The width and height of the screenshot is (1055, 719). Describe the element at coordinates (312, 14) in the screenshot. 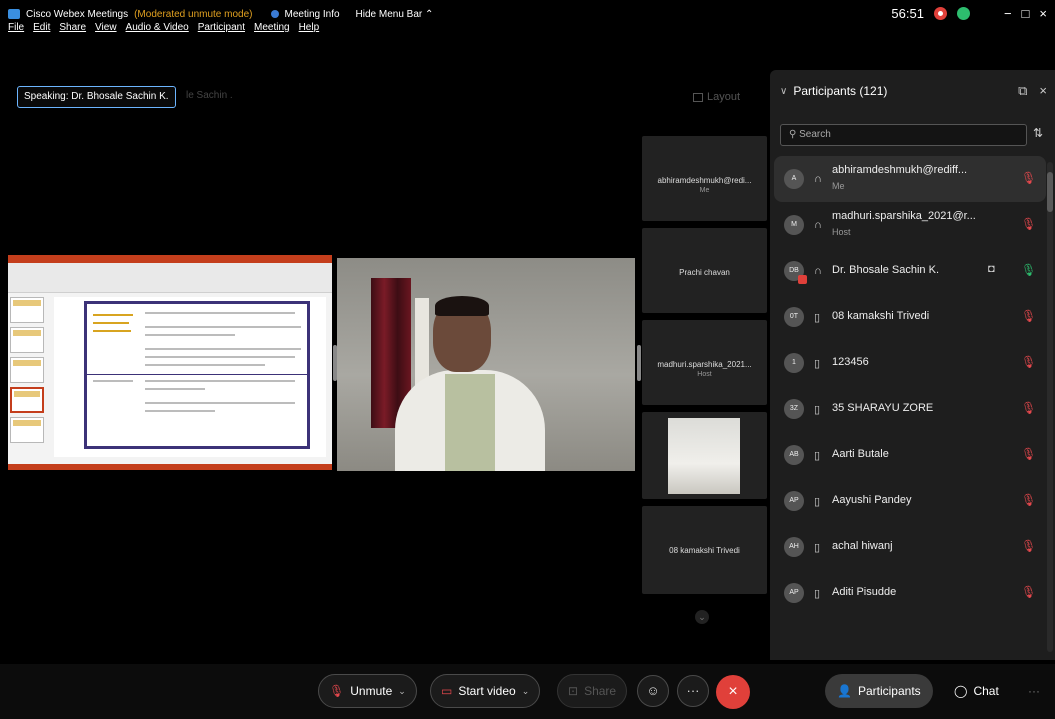

I see `meeting-info-button: Meeting Info` at that location.